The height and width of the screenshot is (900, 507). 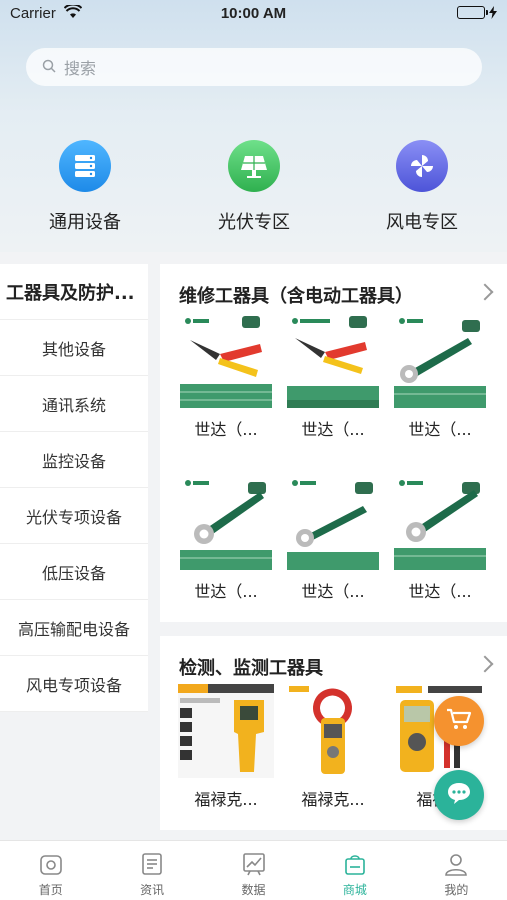 I want to click on solar-panel-icon, so click(x=254, y=166).